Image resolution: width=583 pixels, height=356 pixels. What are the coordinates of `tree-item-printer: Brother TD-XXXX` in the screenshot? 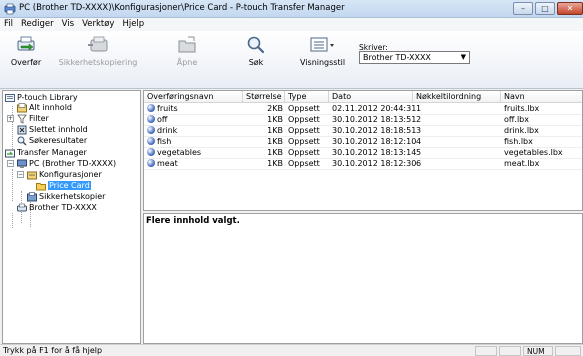 It's located at (57, 207).